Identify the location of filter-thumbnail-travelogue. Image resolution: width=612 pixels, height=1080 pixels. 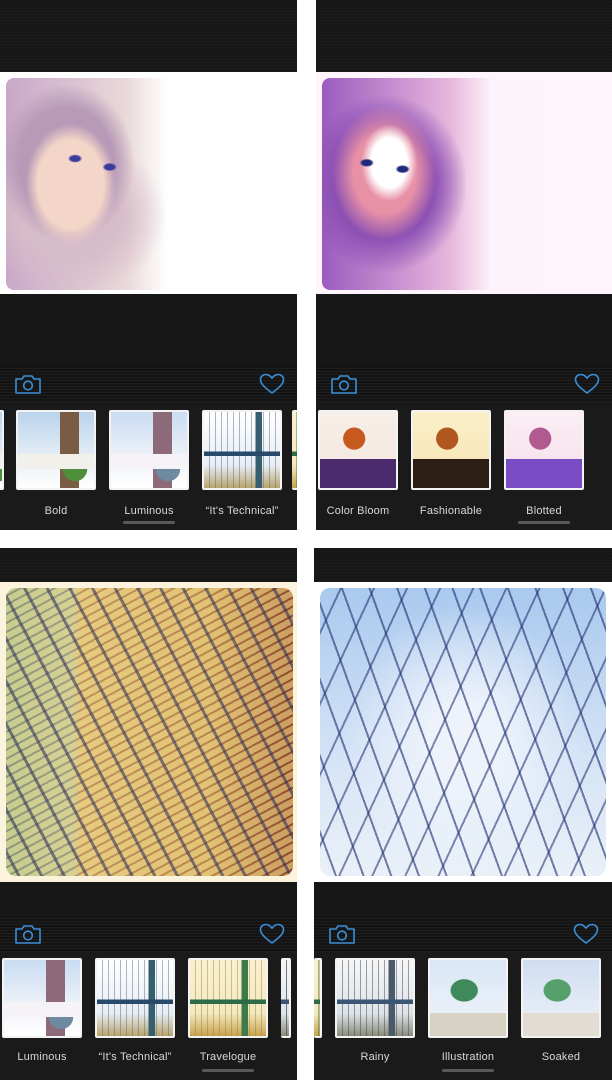
(228, 998).